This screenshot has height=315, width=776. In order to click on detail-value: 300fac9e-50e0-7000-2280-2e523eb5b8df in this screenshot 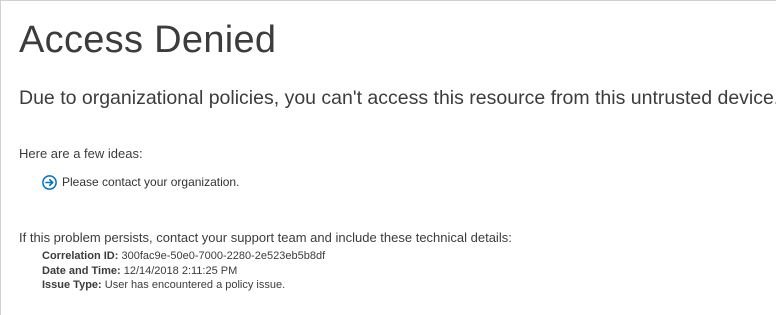, I will do `click(223, 256)`.